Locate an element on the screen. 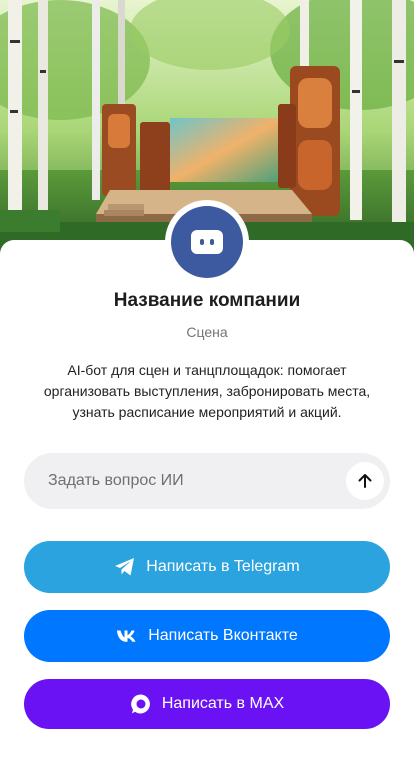 This screenshot has width=414, height=770. company-category: Сцена is located at coordinates (207, 332).